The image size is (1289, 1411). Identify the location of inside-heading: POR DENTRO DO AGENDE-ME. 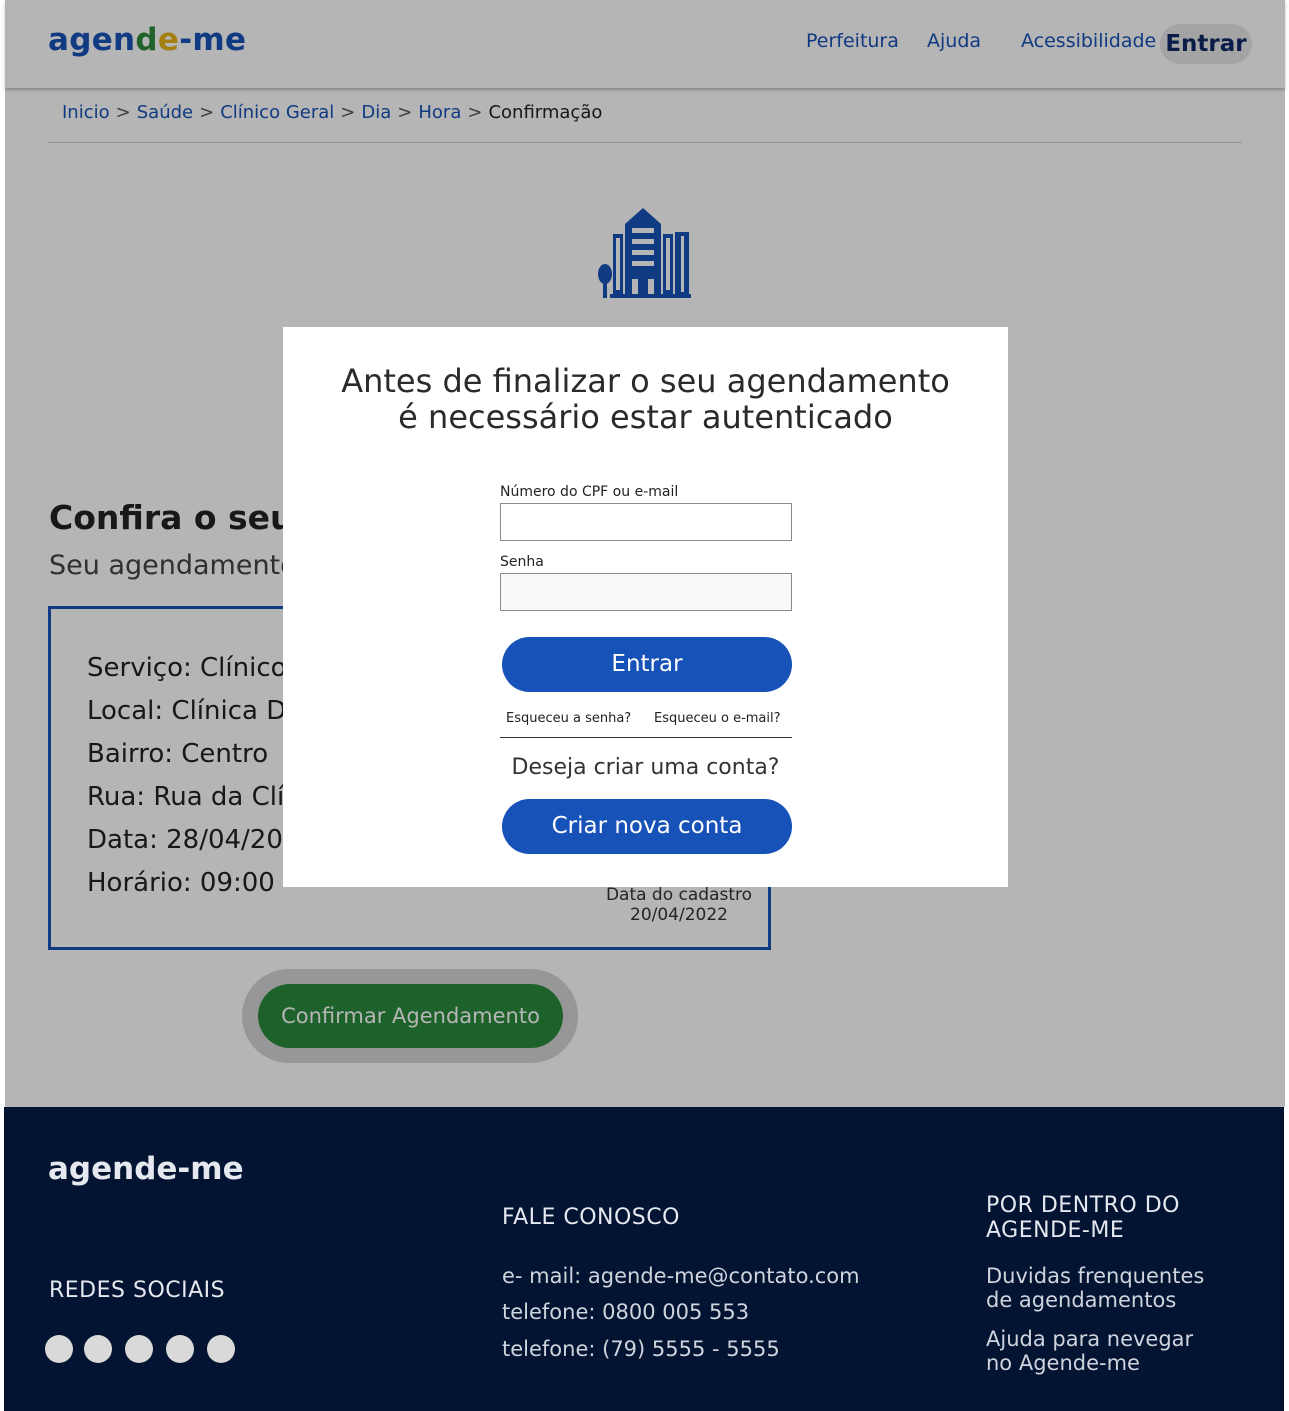
(1083, 1218).